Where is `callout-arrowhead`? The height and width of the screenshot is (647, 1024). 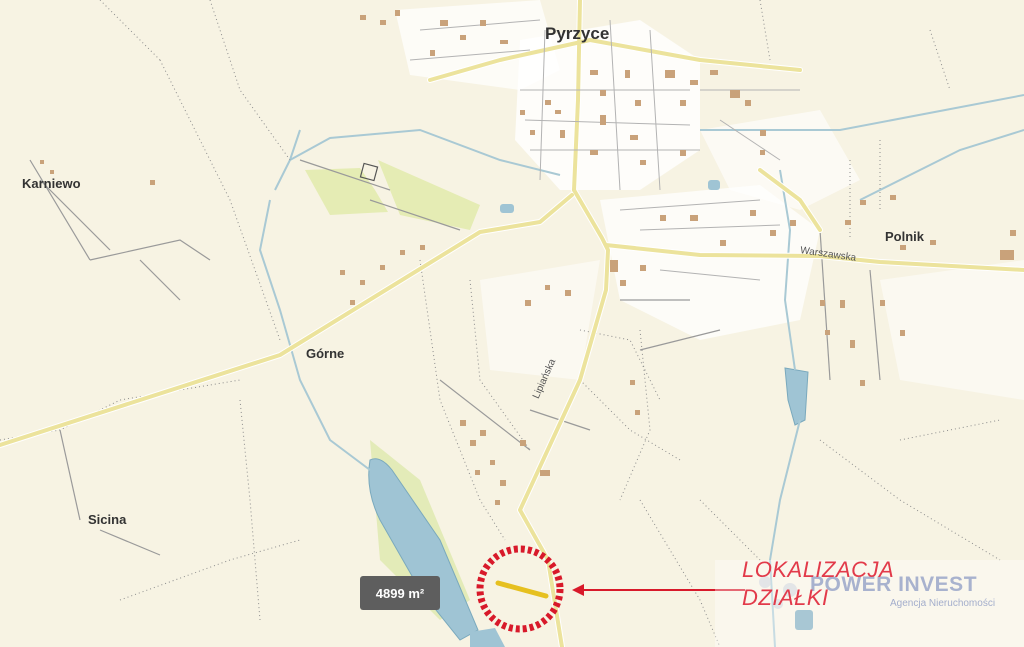
callout-arrowhead is located at coordinates (578, 590).